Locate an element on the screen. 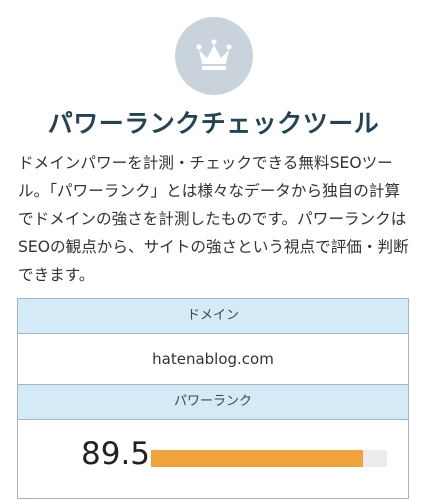 This screenshot has height=500, width=427. crown-badge is located at coordinates (214, 56).